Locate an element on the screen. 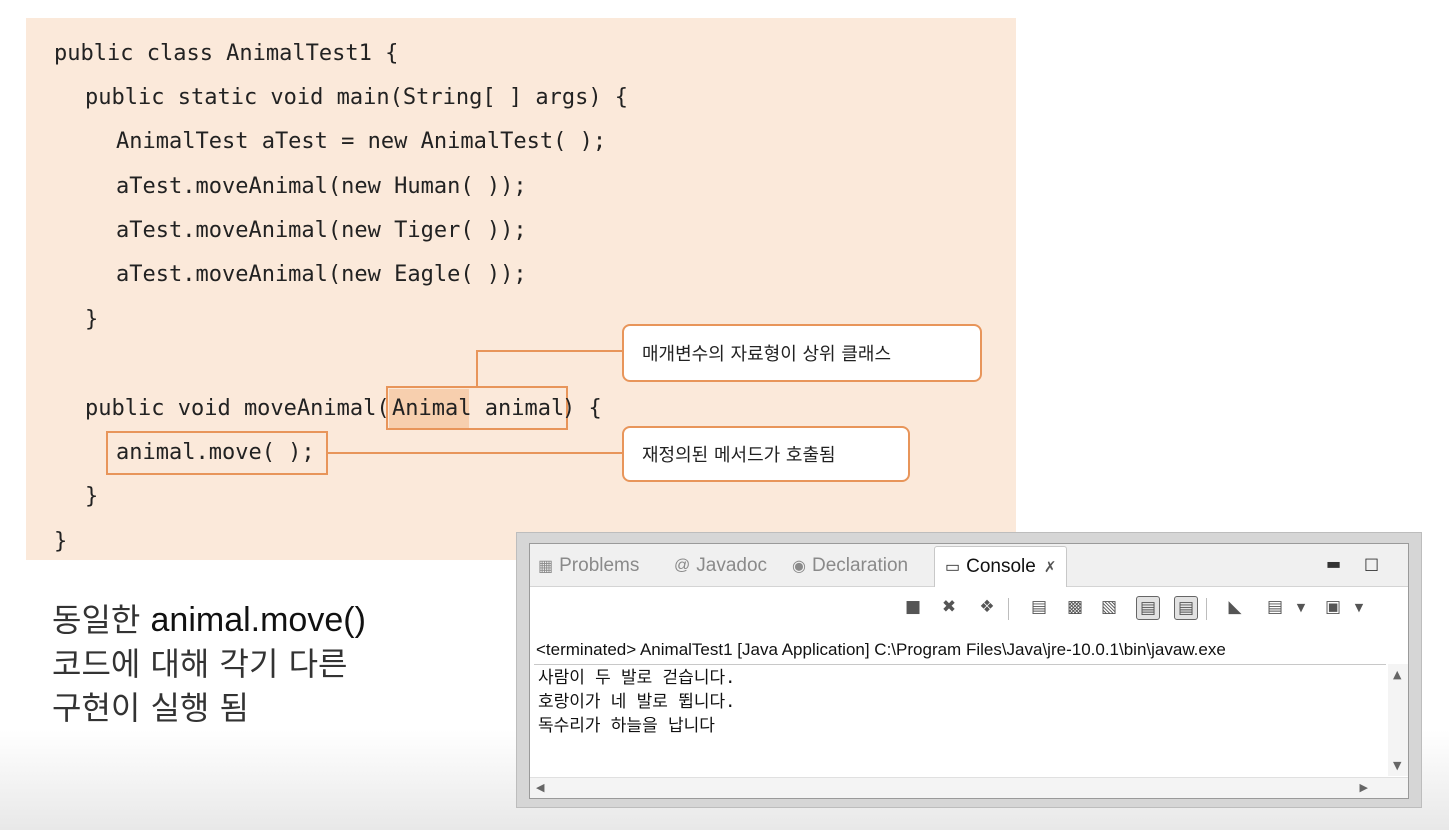 The image size is (1449, 830). remove-all-icon: ❖ is located at coordinates (987, 607).